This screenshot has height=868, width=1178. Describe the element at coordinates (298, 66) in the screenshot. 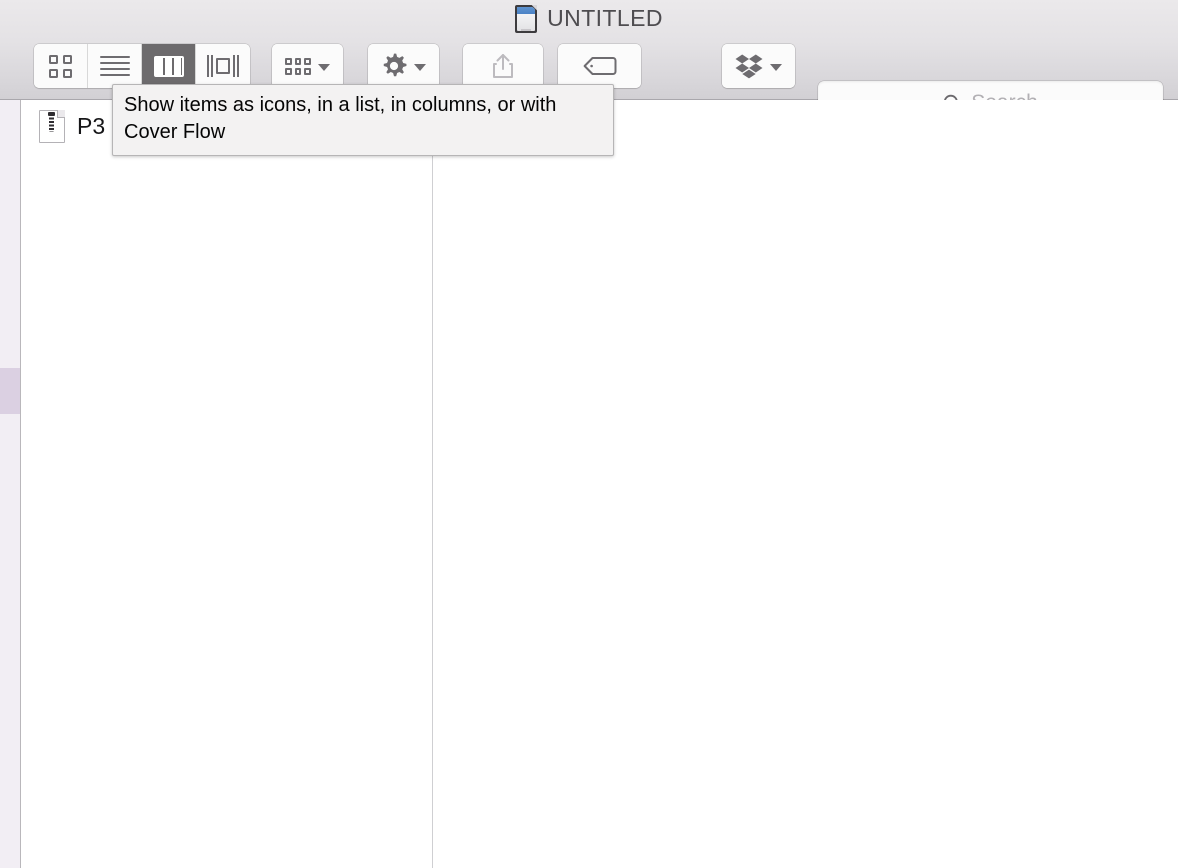

I see `arrange-icon` at that location.